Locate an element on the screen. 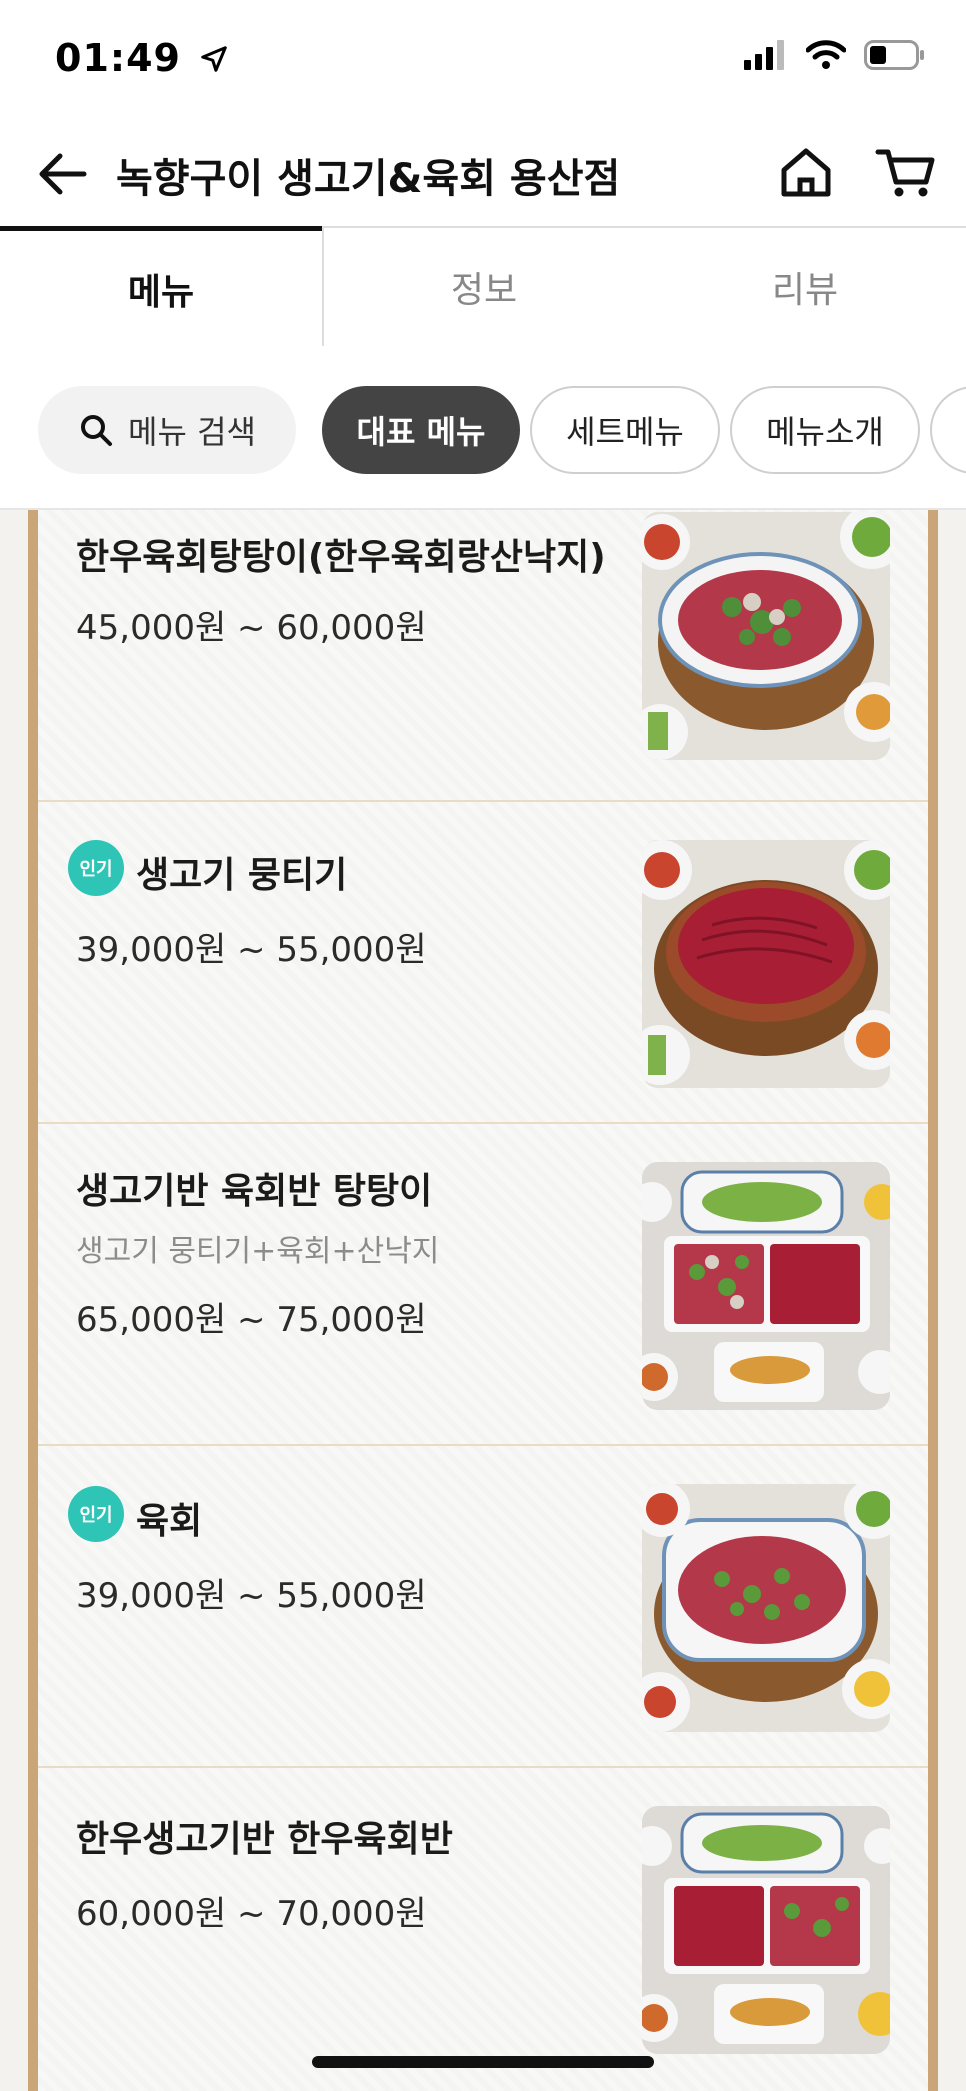 This screenshot has width=966, height=2091. menu-item-name: 육회 is located at coordinates (169, 1521).